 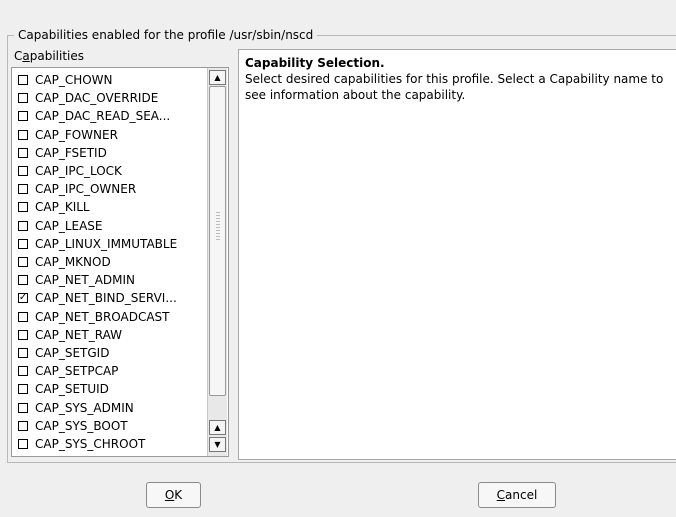 What do you see at coordinates (69, 225) in the screenshot?
I see `capability-label: CAP_LEASE` at bounding box center [69, 225].